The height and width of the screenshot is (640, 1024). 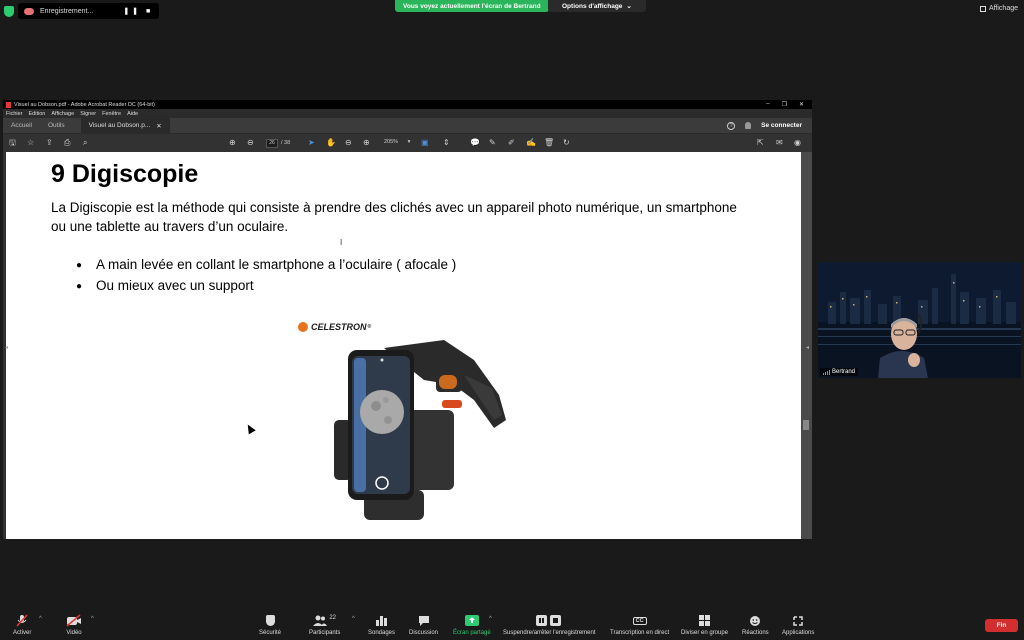 What do you see at coordinates (797, 143) in the screenshot?
I see `account-icon: ◉` at bounding box center [797, 143].